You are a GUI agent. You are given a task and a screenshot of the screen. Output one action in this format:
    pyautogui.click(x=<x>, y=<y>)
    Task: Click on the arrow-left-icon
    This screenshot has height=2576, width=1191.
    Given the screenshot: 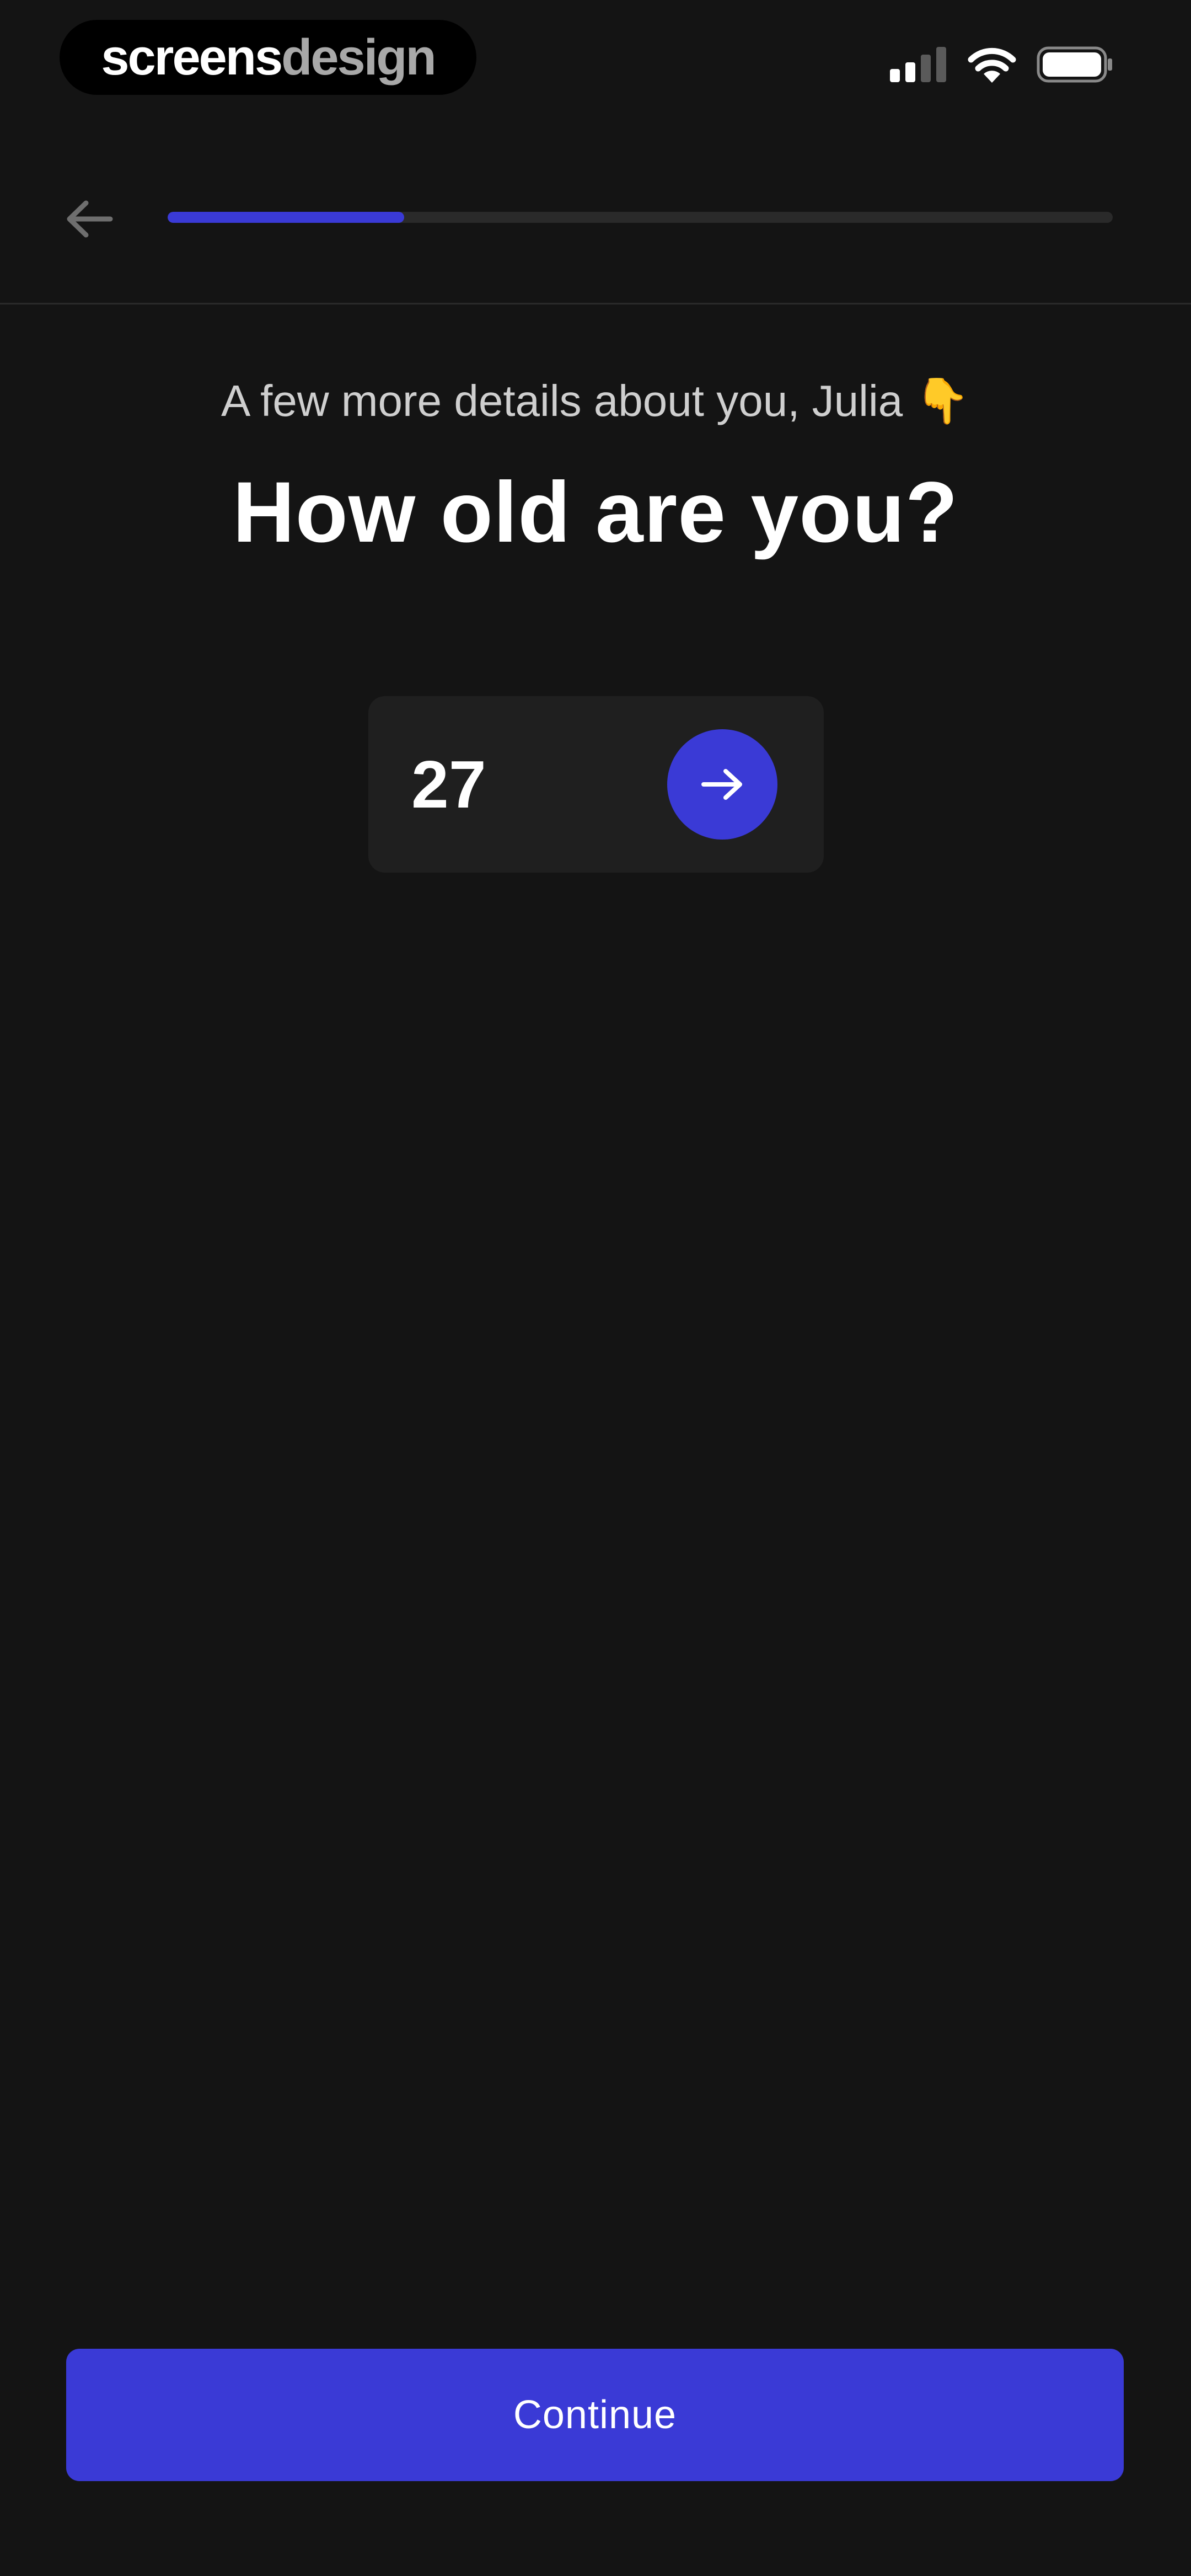 What is the action you would take?
    pyautogui.click(x=90, y=219)
    